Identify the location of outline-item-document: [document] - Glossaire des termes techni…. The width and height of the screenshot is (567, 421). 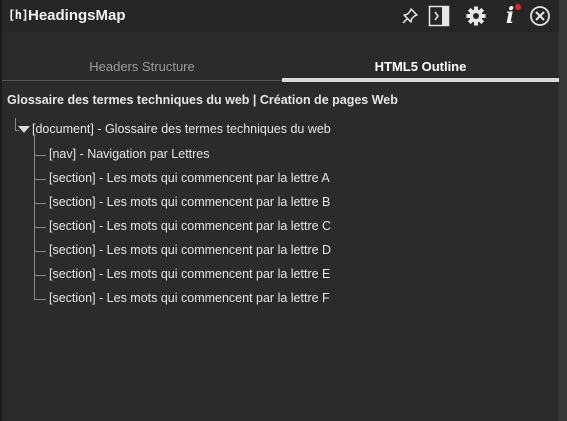
(181, 129).